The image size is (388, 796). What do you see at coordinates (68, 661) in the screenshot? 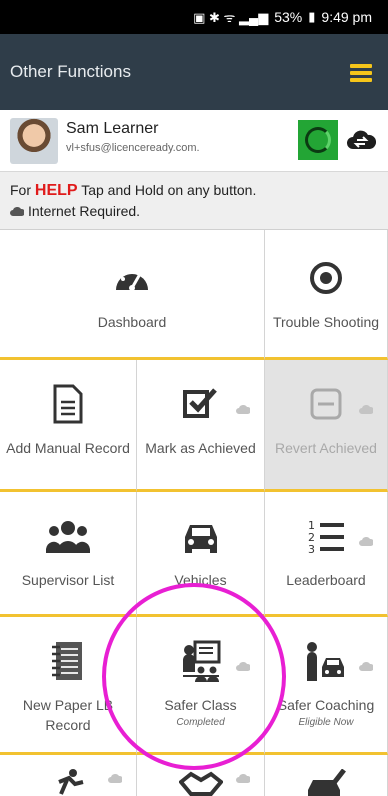
I see `notebook-icon` at bounding box center [68, 661].